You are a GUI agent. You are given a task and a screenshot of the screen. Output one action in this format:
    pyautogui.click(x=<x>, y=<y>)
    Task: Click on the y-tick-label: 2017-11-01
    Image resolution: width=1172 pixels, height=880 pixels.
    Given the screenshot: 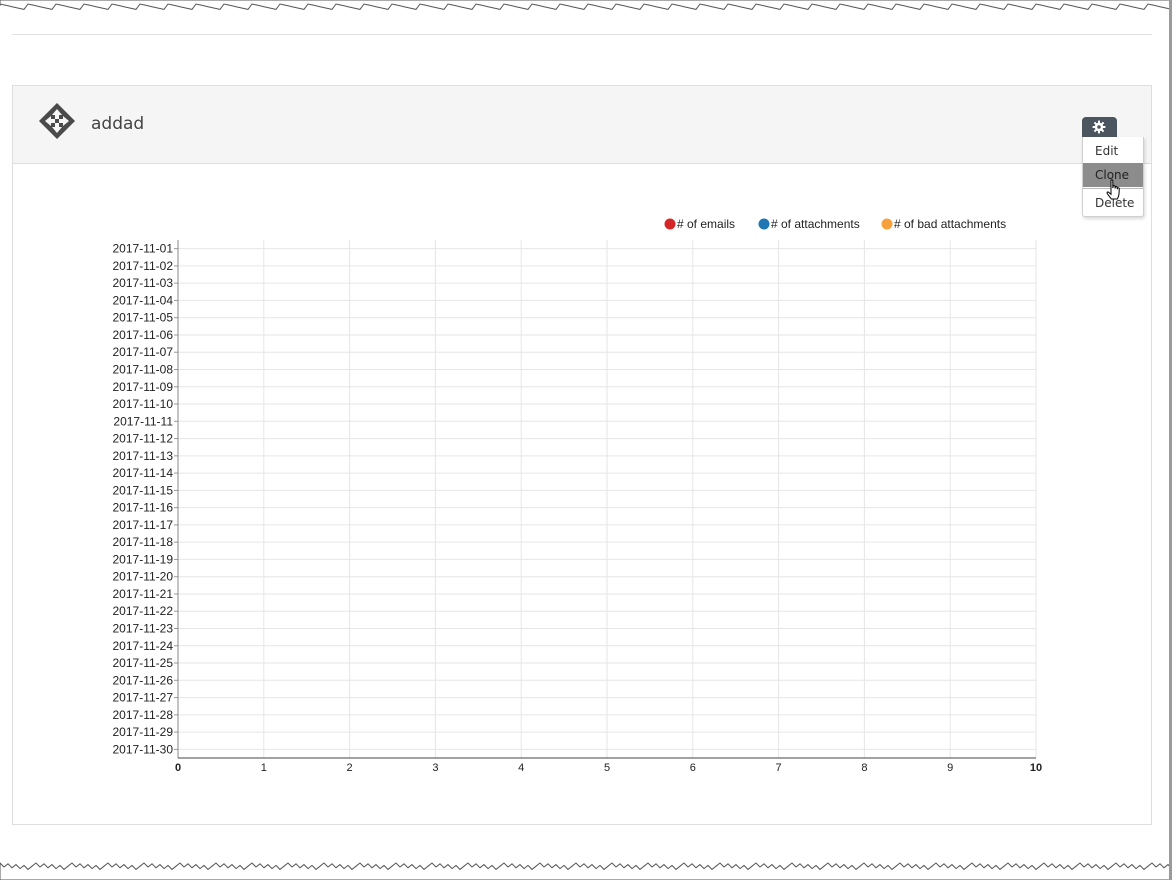 What is the action you would take?
    pyautogui.click(x=143, y=249)
    